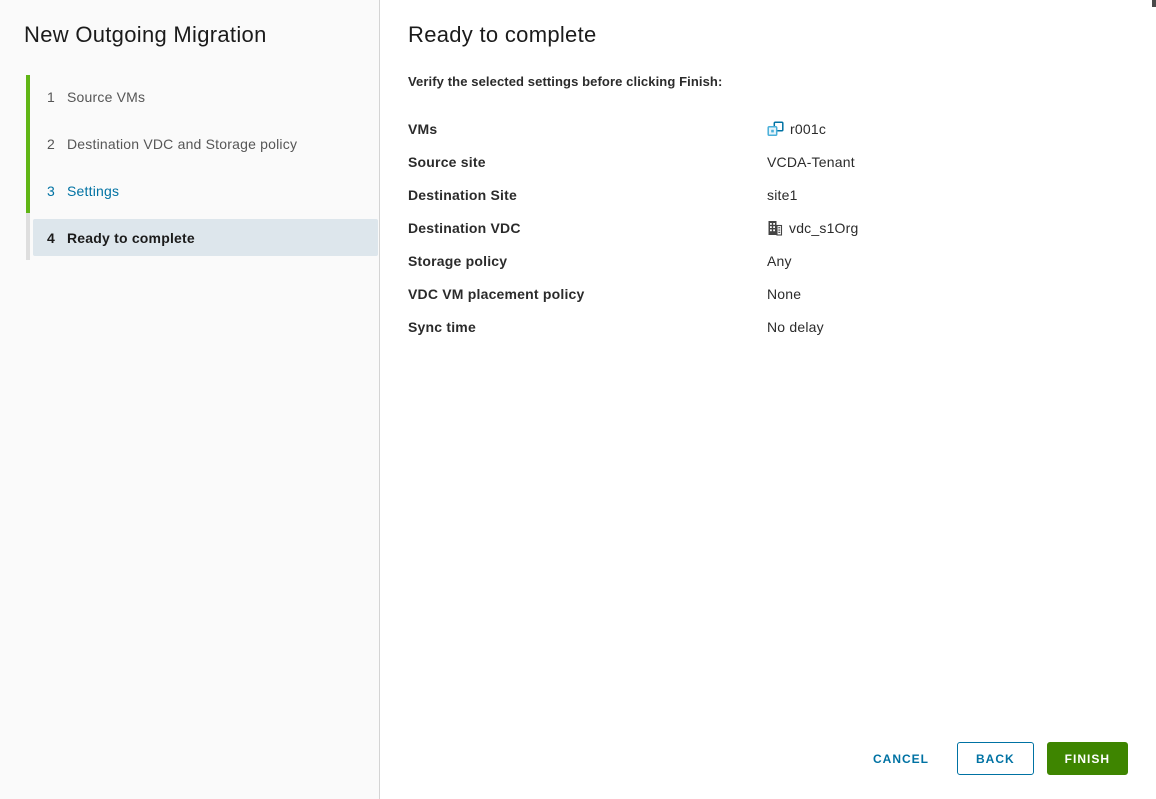  I want to click on summary-row-destination-vdc: Destination VDC vdc_s1Org, so click(758, 227).